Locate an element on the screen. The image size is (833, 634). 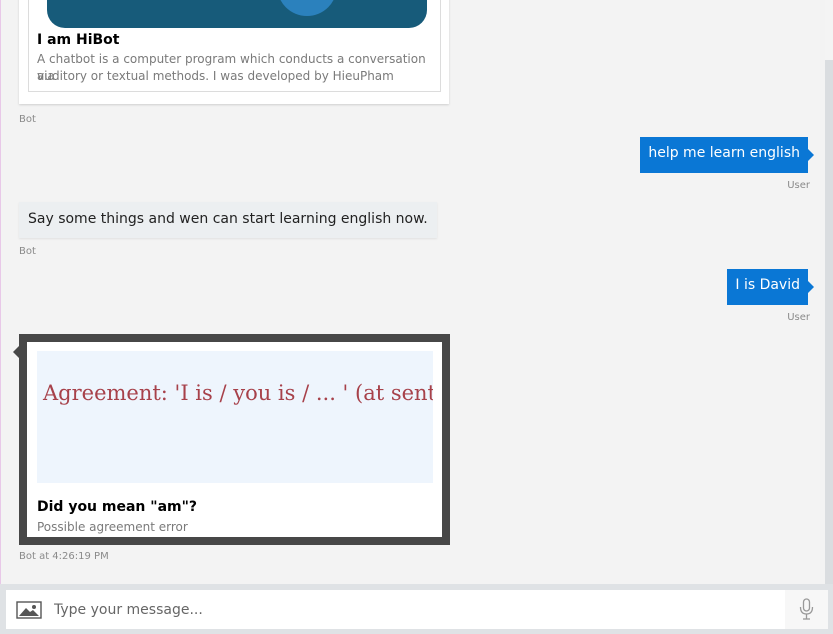
message-timestamp: Bot at 4:26:19 PM is located at coordinates (64, 556).